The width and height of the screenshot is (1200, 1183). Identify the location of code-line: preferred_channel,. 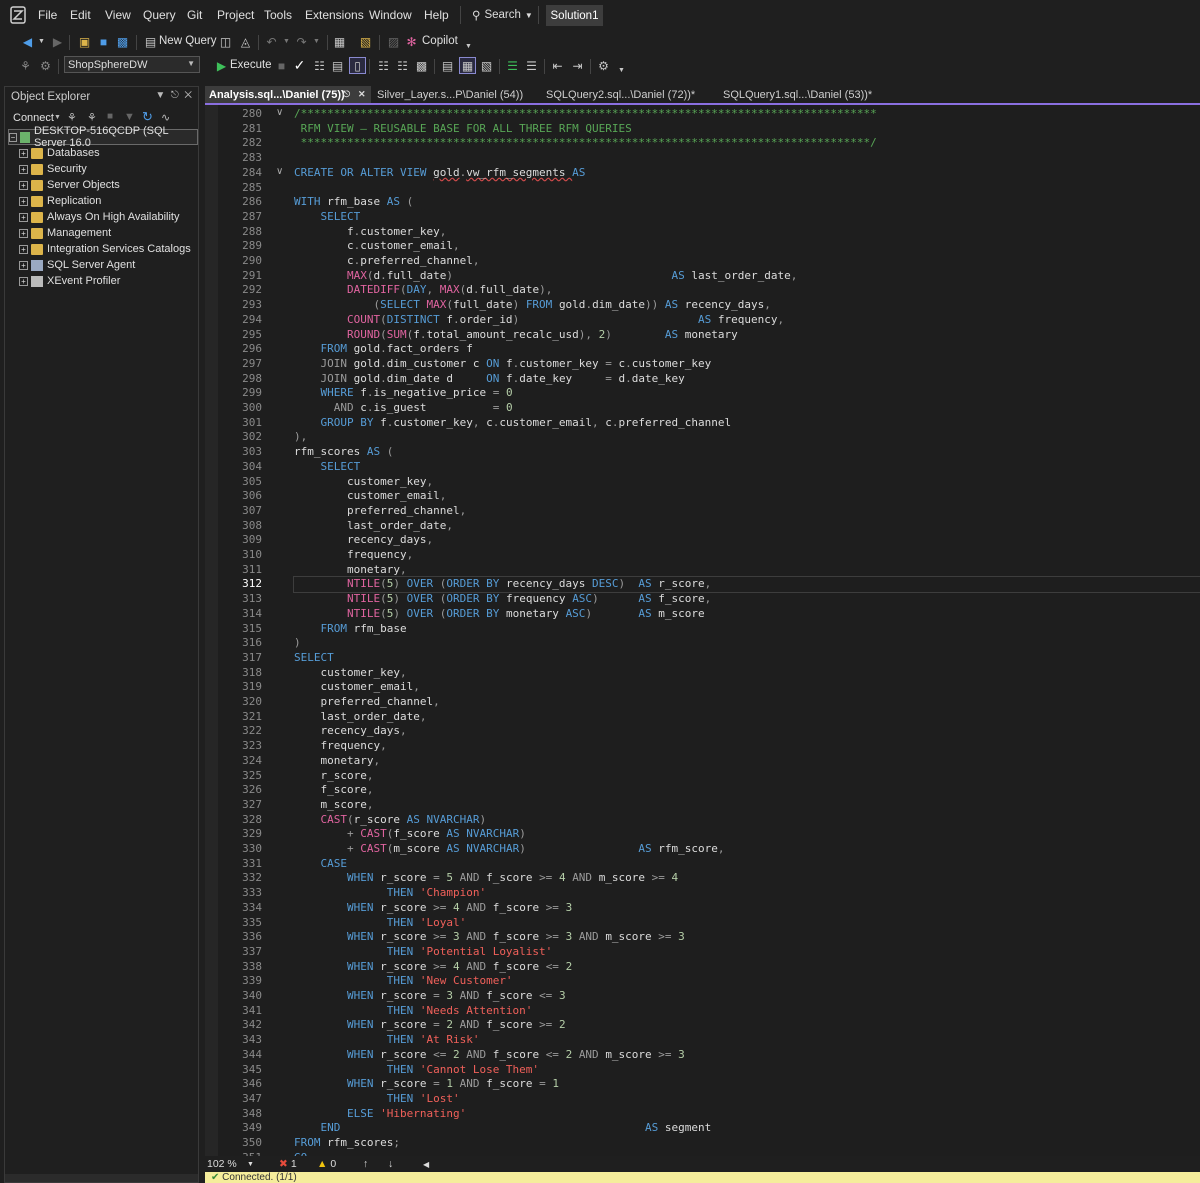
(366, 702).